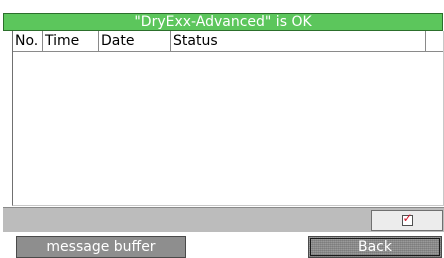 The width and height of the screenshot is (444, 258). Describe the element at coordinates (298, 41) in the screenshot. I see `column-header-status: Status` at that location.